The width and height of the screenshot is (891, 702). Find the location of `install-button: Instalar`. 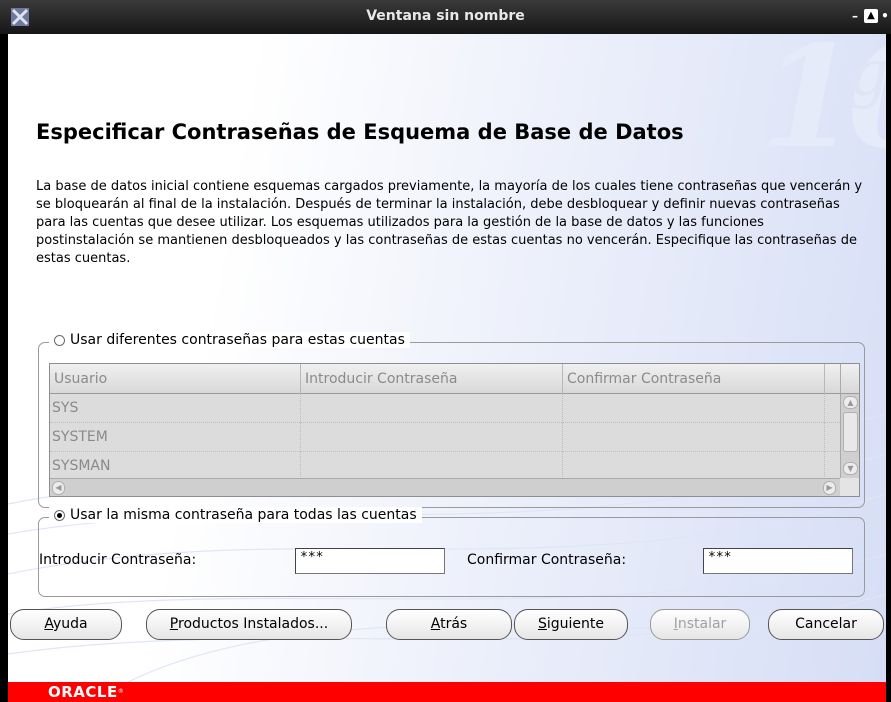

install-button: Instalar is located at coordinates (700, 624).